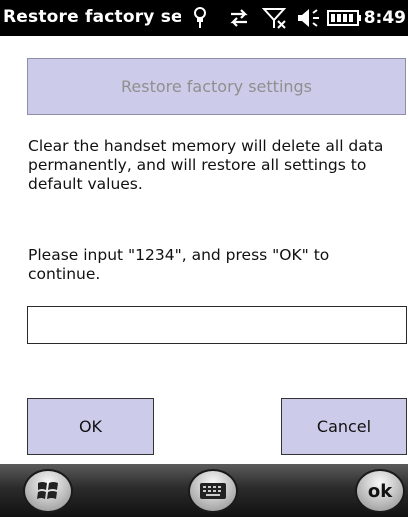 This screenshot has width=408, height=517. What do you see at coordinates (90, 426) in the screenshot?
I see `ok-button: OK` at bounding box center [90, 426].